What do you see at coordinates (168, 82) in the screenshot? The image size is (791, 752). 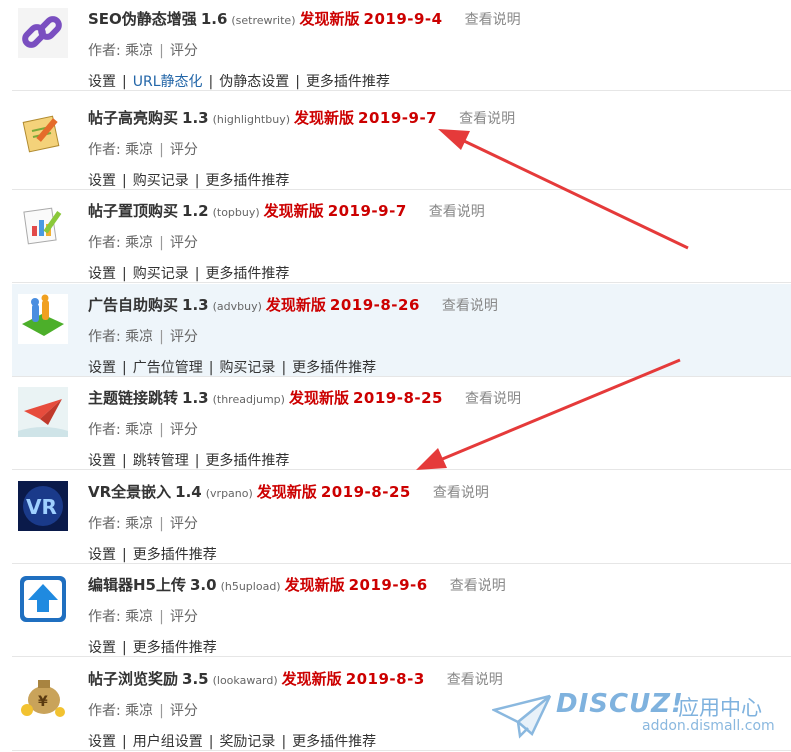 I see `plugin-action-link: URL静态化` at bounding box center [168, 82].